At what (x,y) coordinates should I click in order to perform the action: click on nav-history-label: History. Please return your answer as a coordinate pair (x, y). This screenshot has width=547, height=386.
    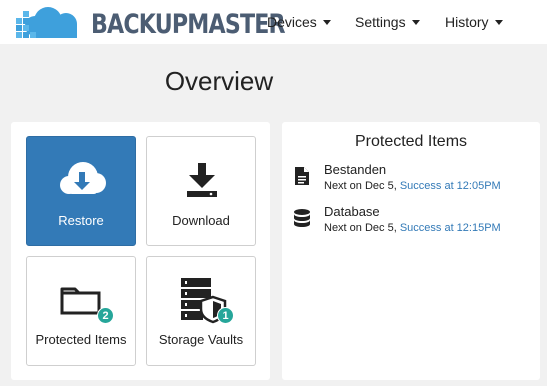
    Looking at the image, I should click on (467, 22).